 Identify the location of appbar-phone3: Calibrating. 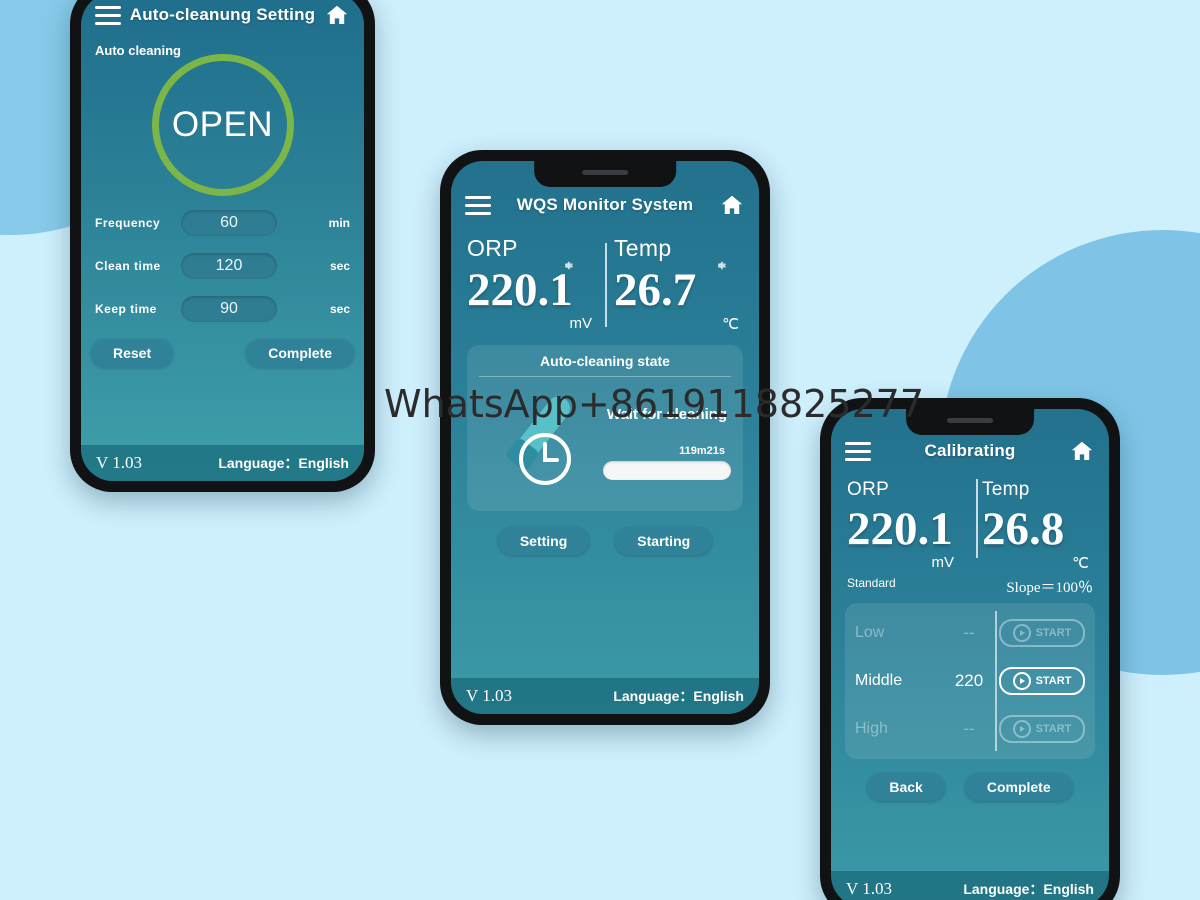
(970, 451).